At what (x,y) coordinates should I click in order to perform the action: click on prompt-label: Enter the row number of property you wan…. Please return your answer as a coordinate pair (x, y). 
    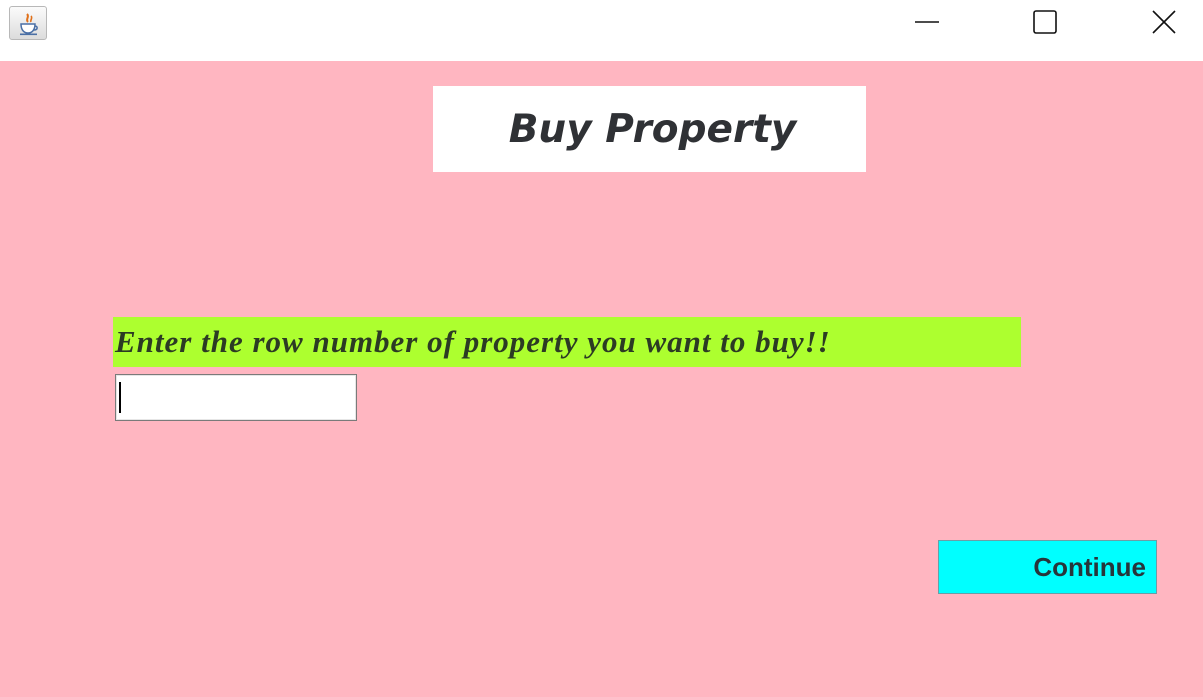
    Looking at the image, I should click on (473, 341).